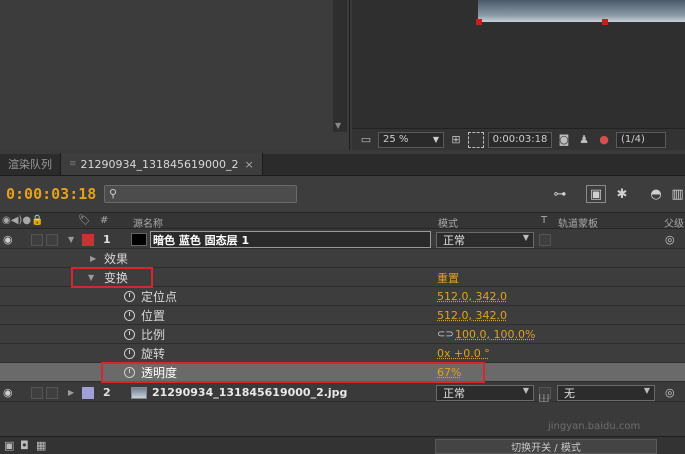 The height and width of the screenshot is (454, 685). Describe the element at coordinates (604, 140) in the screenshot. I see `color-channels-icon: ●` at that location.